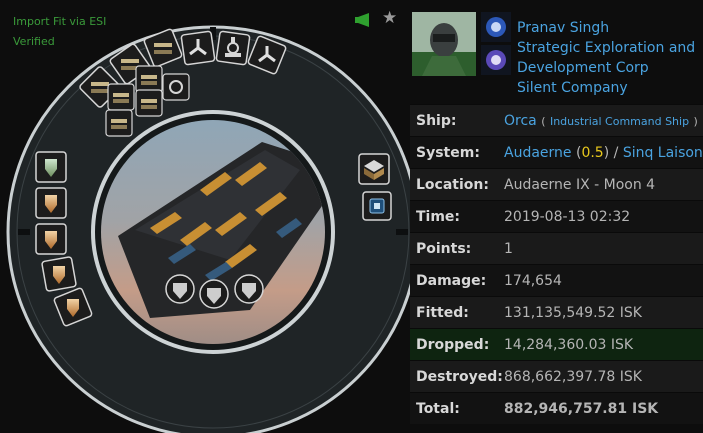  I want to click on destroyed-label: Destroyed:, so click(459, 376).